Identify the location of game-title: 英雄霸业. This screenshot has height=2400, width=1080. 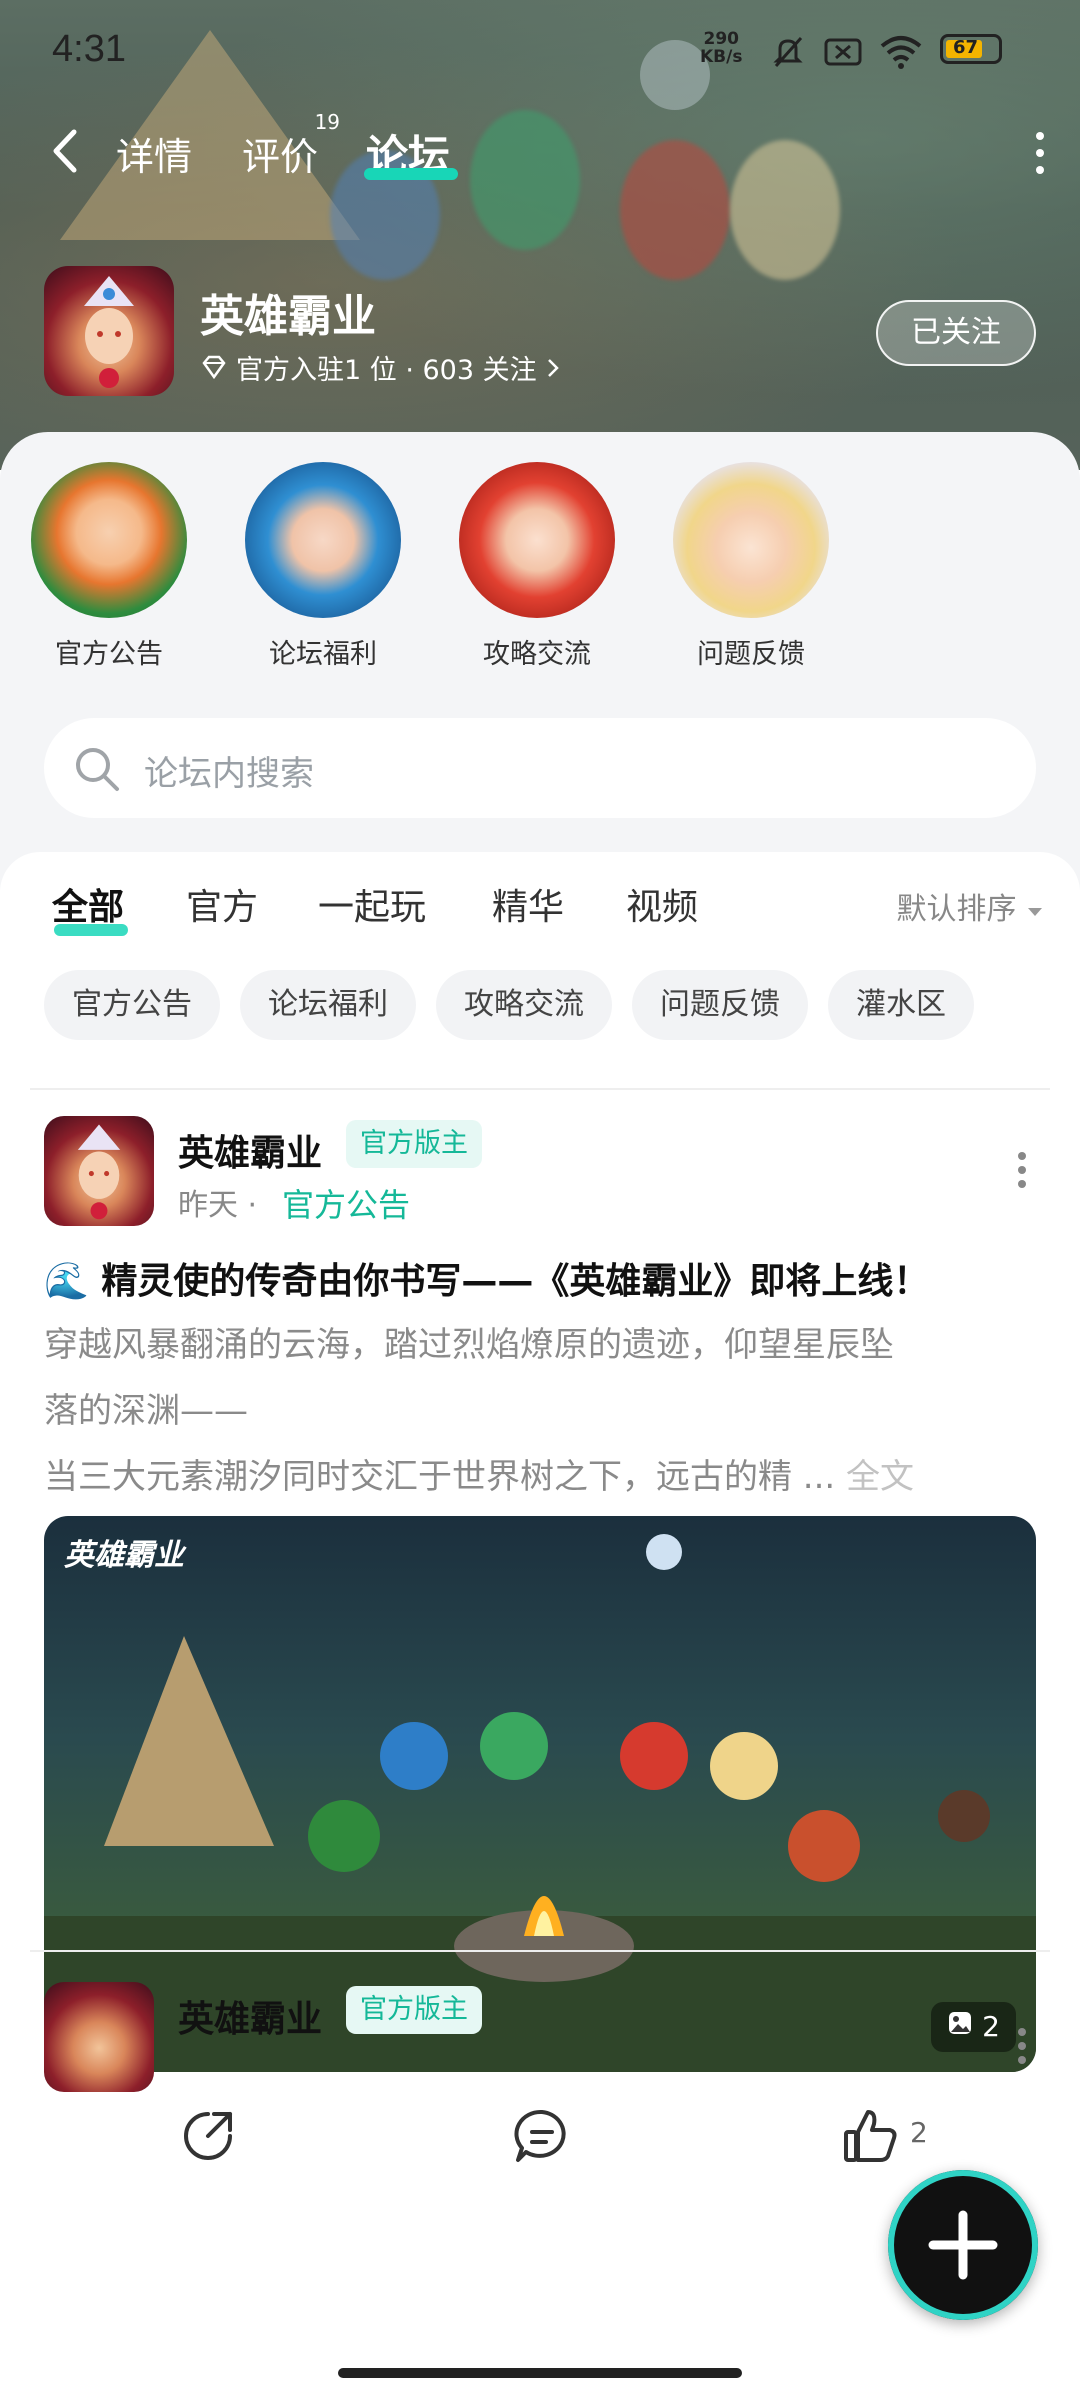
(288, 316).